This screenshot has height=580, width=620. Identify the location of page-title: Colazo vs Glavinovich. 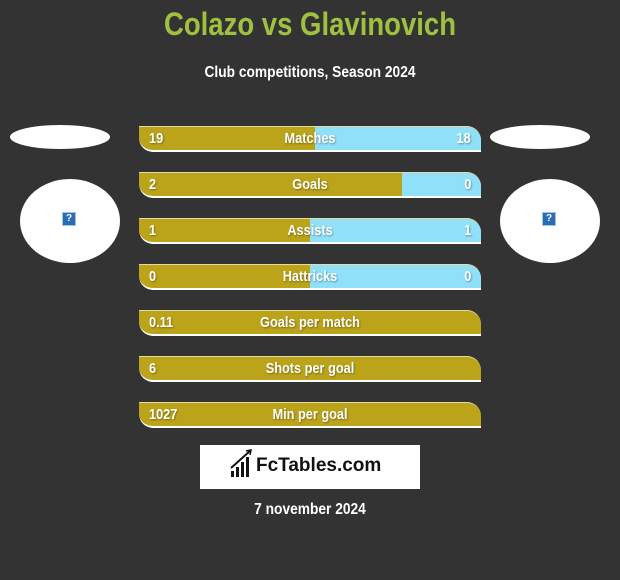
(310, 24).